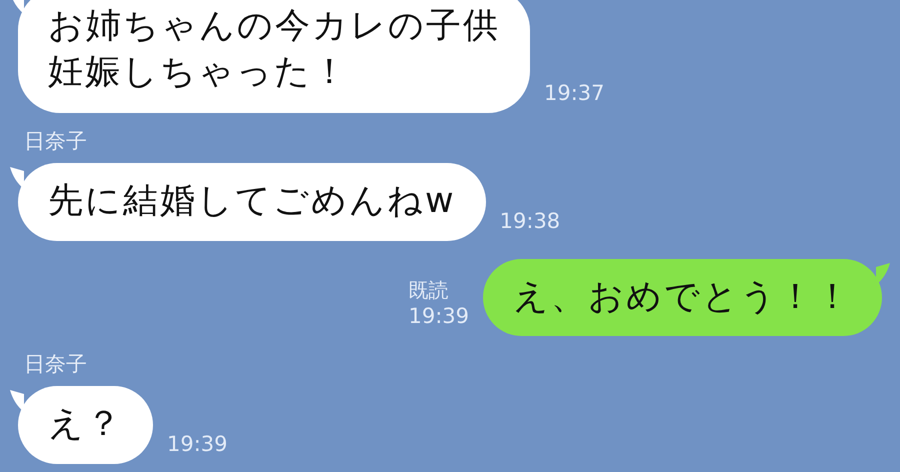 The image size is (900, 472). I want to click on read-receipt: 既読, so click(428, 290).